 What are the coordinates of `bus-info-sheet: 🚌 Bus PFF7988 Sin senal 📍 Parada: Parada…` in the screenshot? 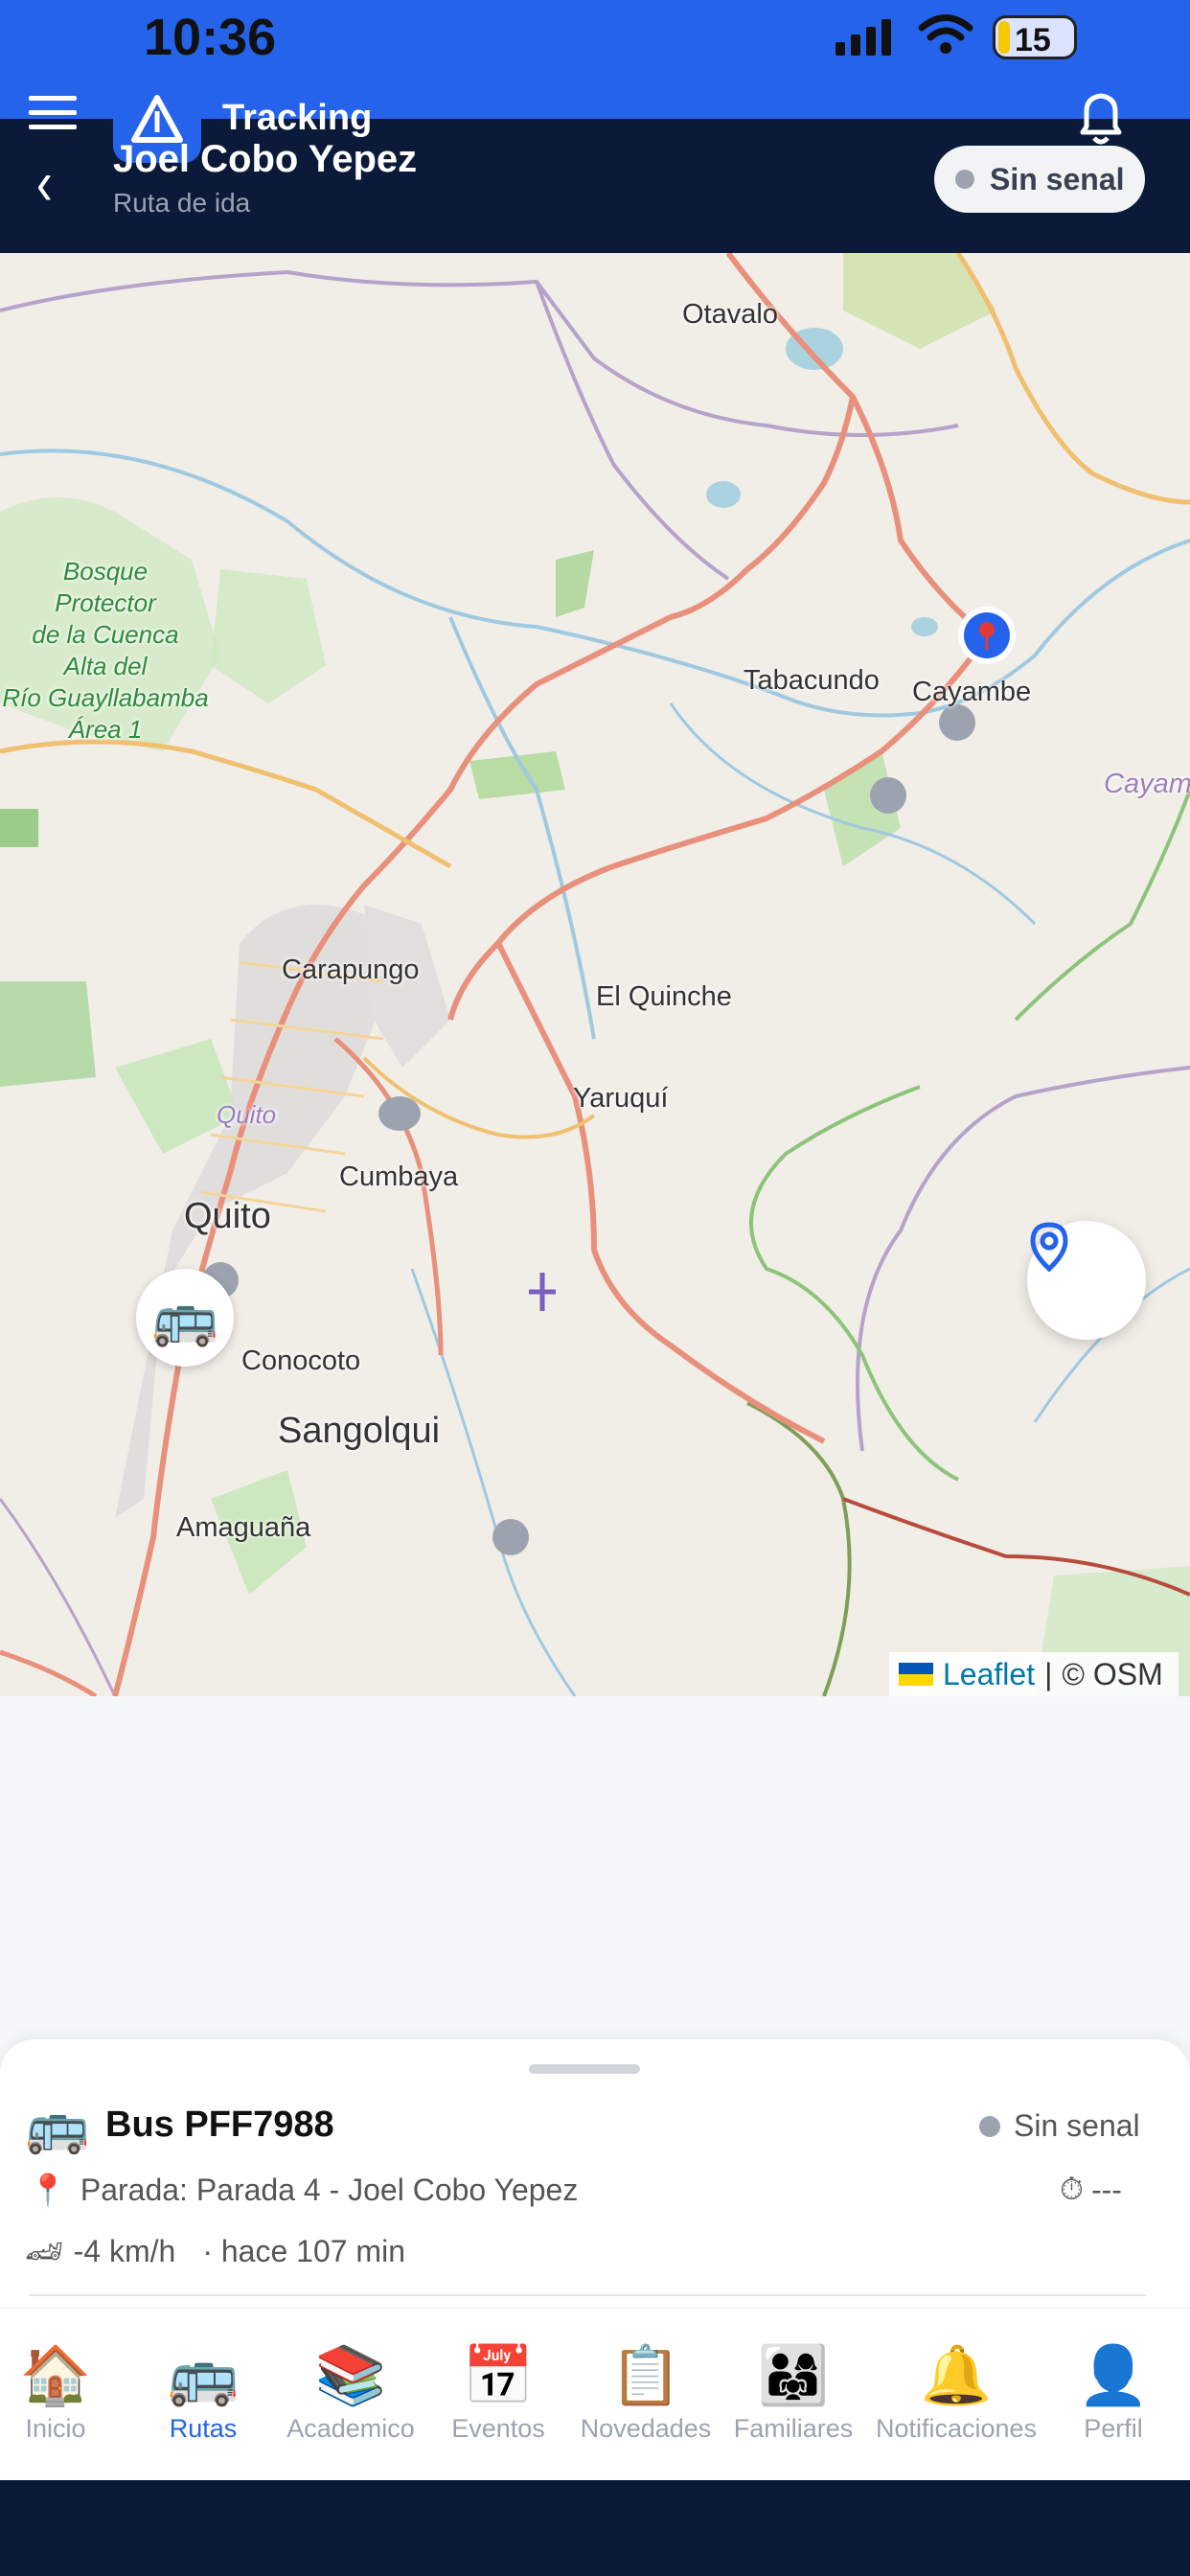 It's located at (595, 2173).